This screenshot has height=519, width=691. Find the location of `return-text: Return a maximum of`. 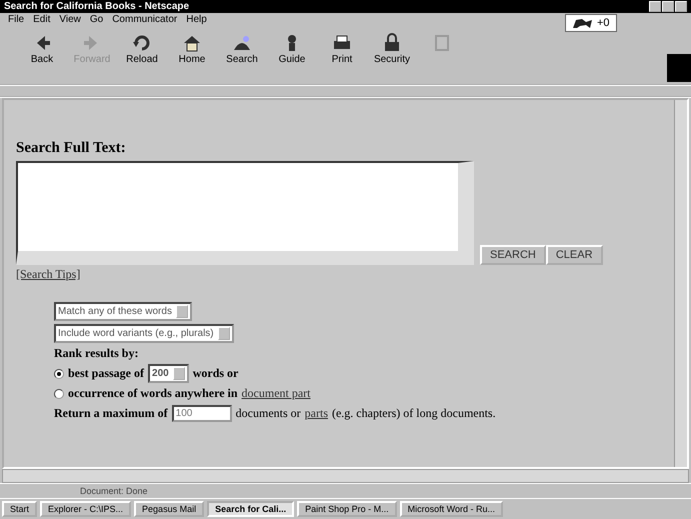

return-text: Return a maximum of is located at coordinates (111, 413).